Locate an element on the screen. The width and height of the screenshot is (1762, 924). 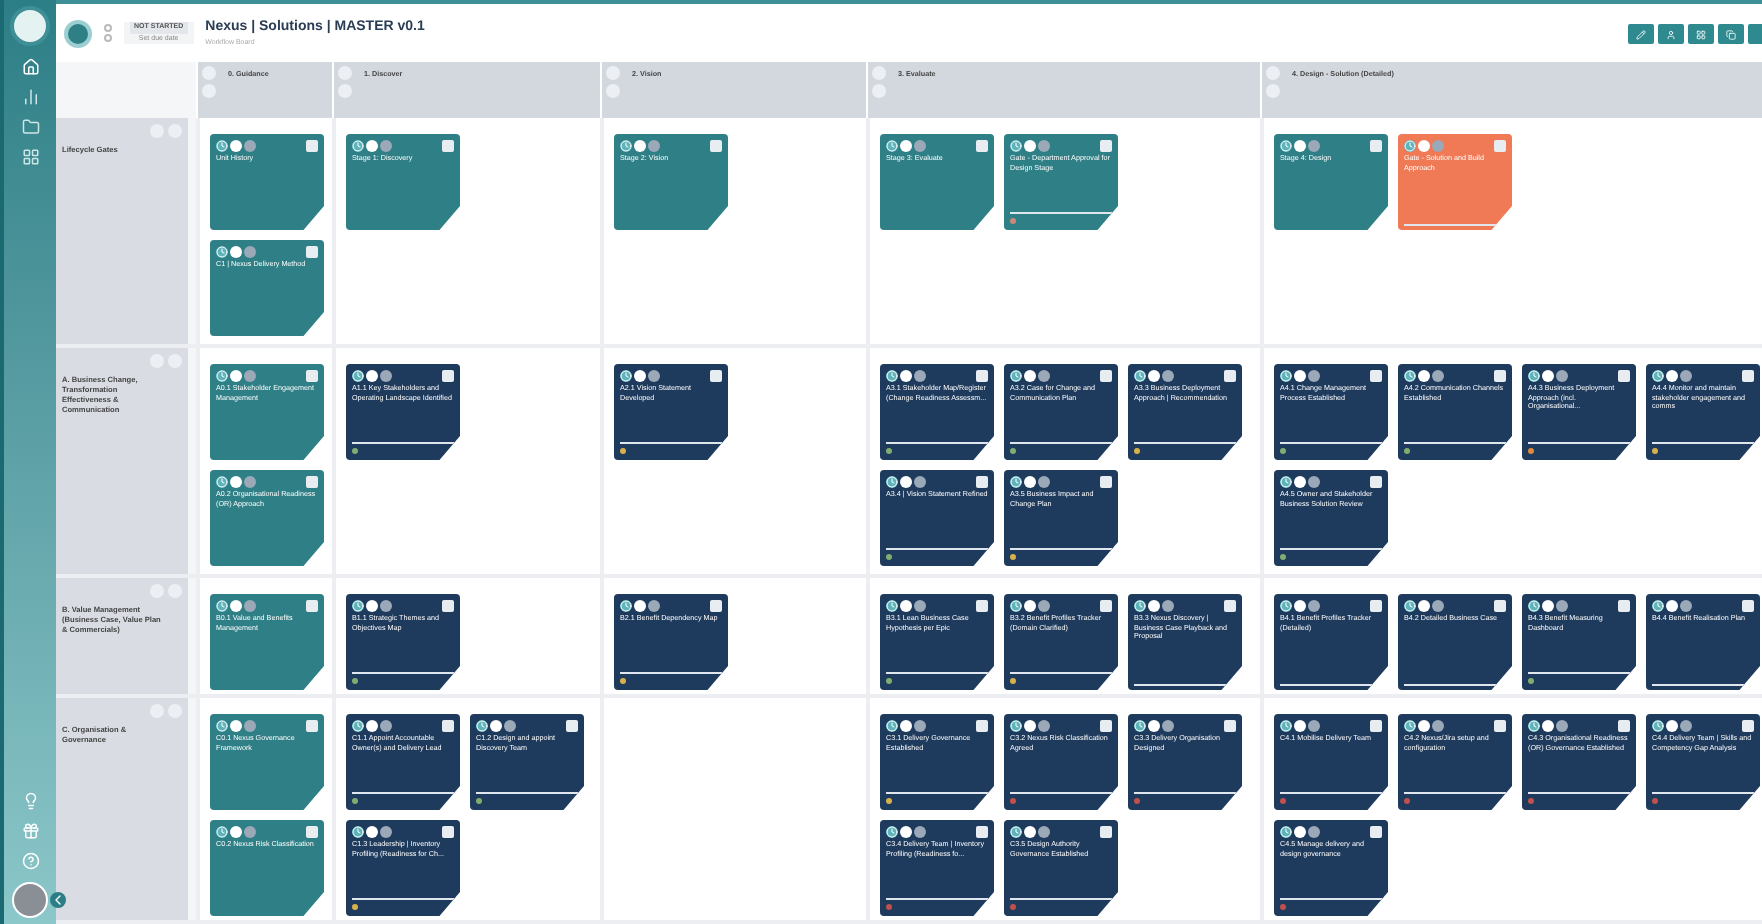
copy-icon is located at coordinates (1731, 34).